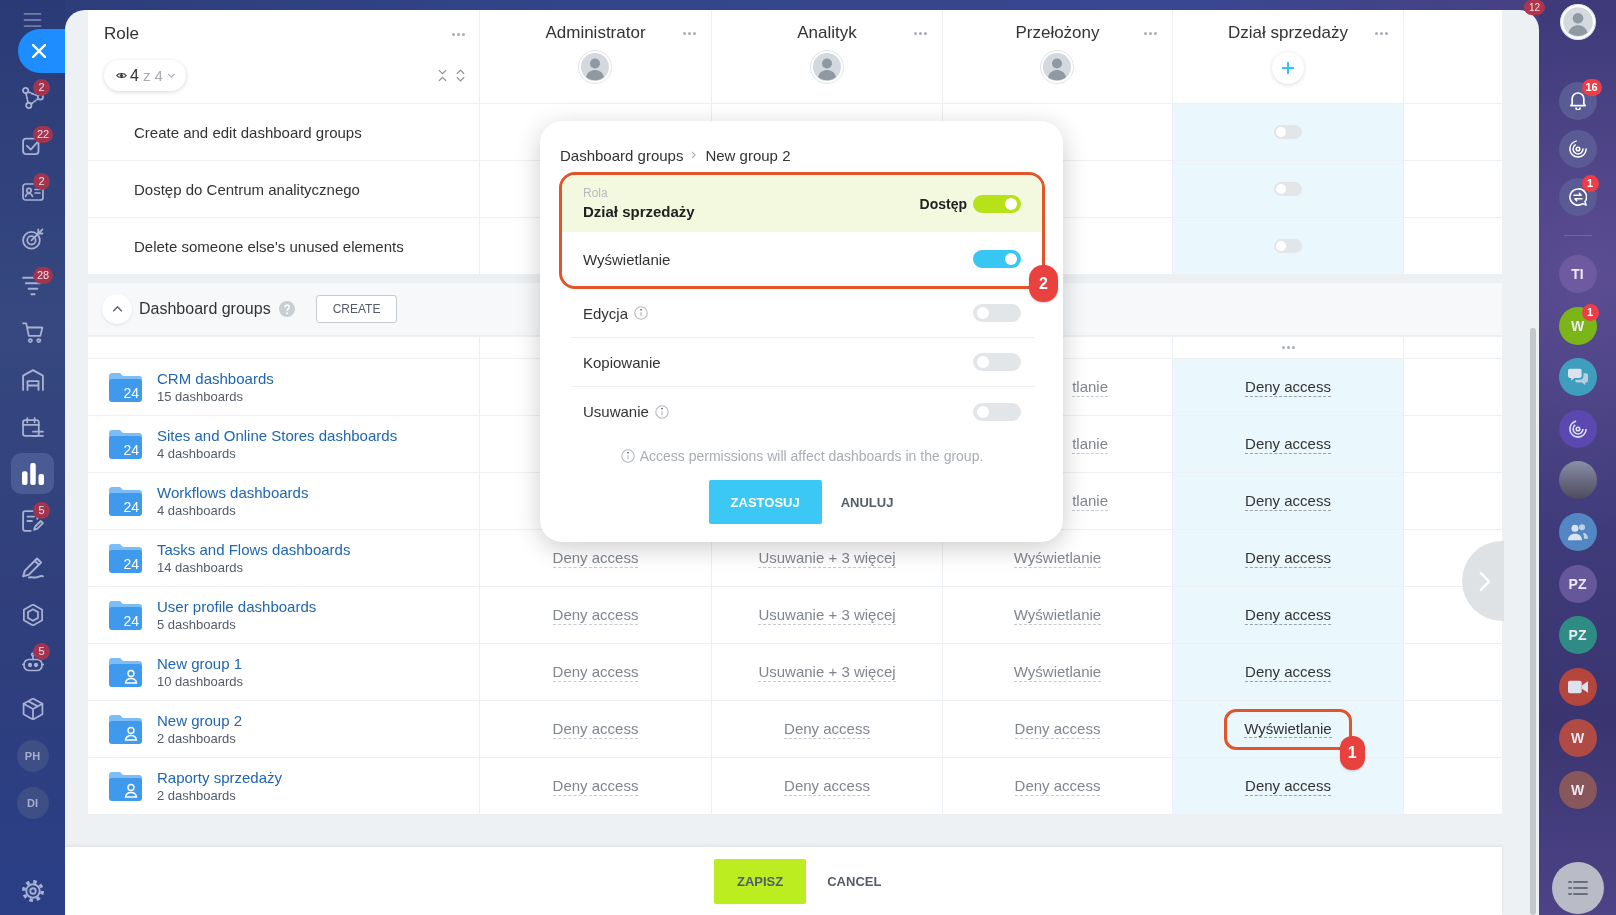  I want to click on close-button, so click(41, 51).